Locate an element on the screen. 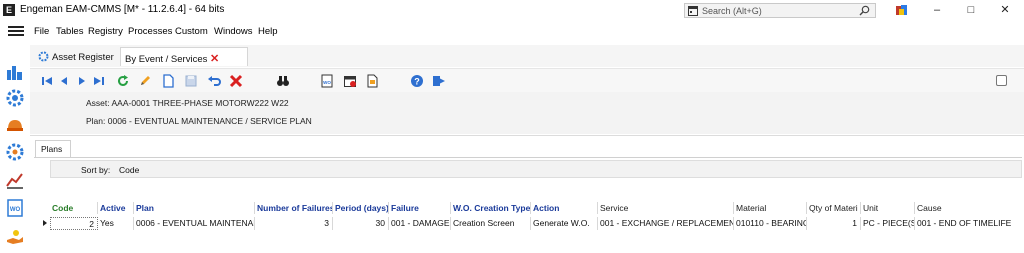 The image size is (1024, 253). calendar-icon is located at coordinates (350, 81).